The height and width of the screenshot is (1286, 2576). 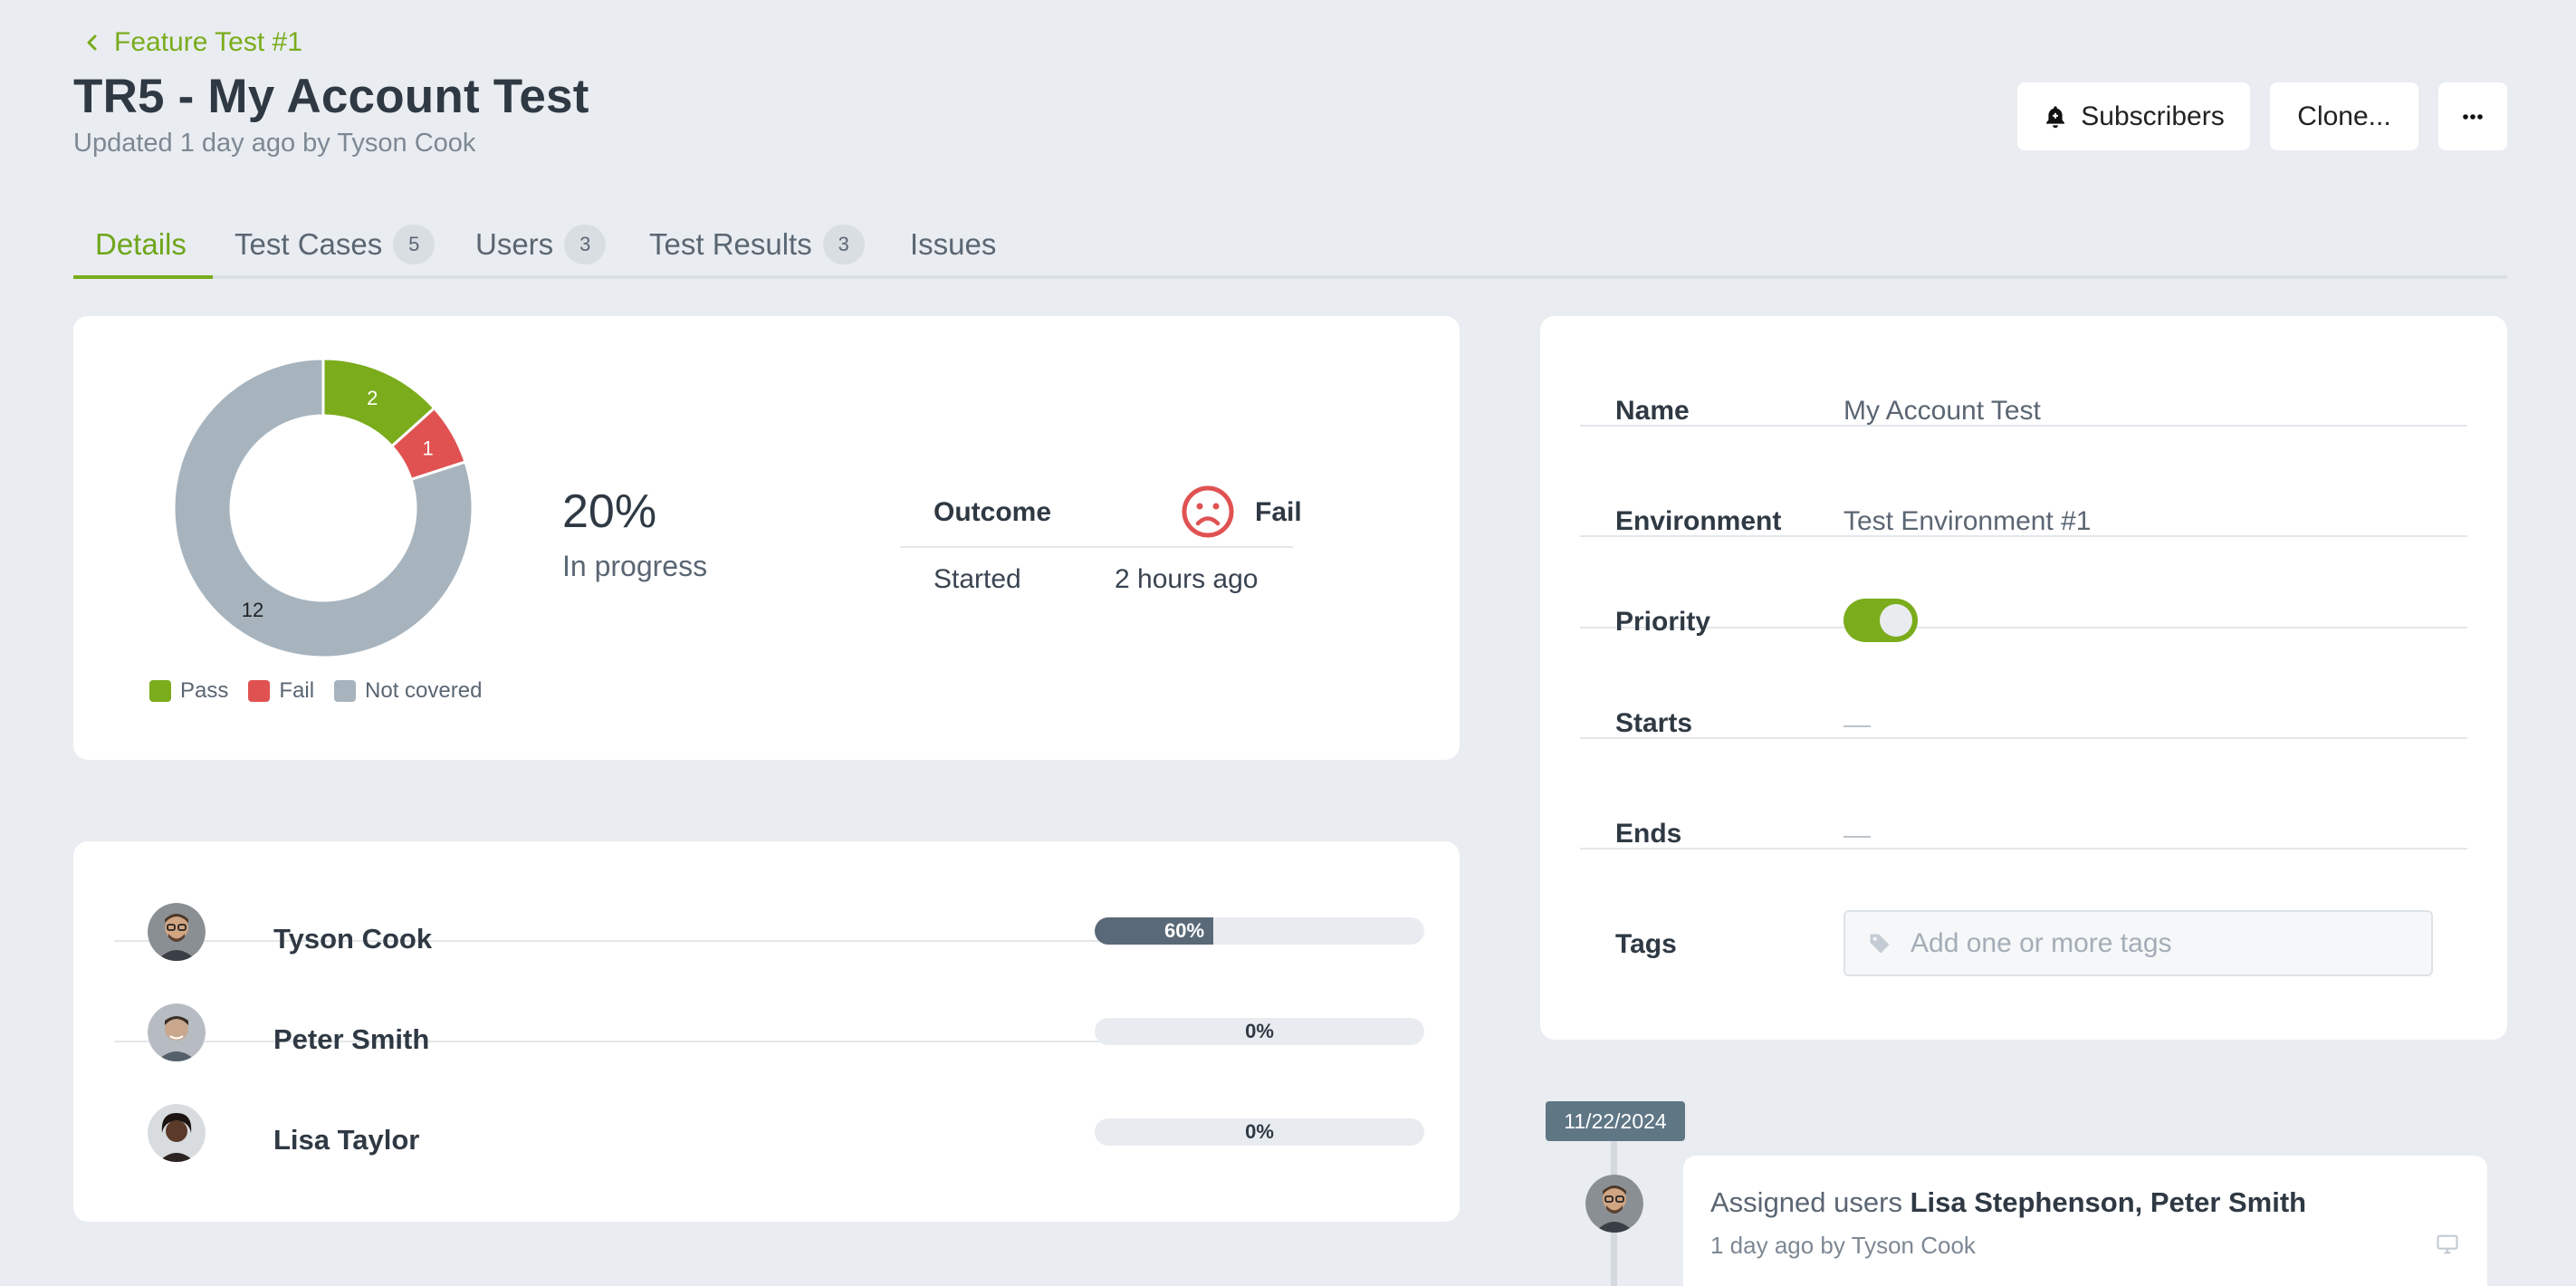 I want to click on property-label: Environment, so click(x=1698, y=521).